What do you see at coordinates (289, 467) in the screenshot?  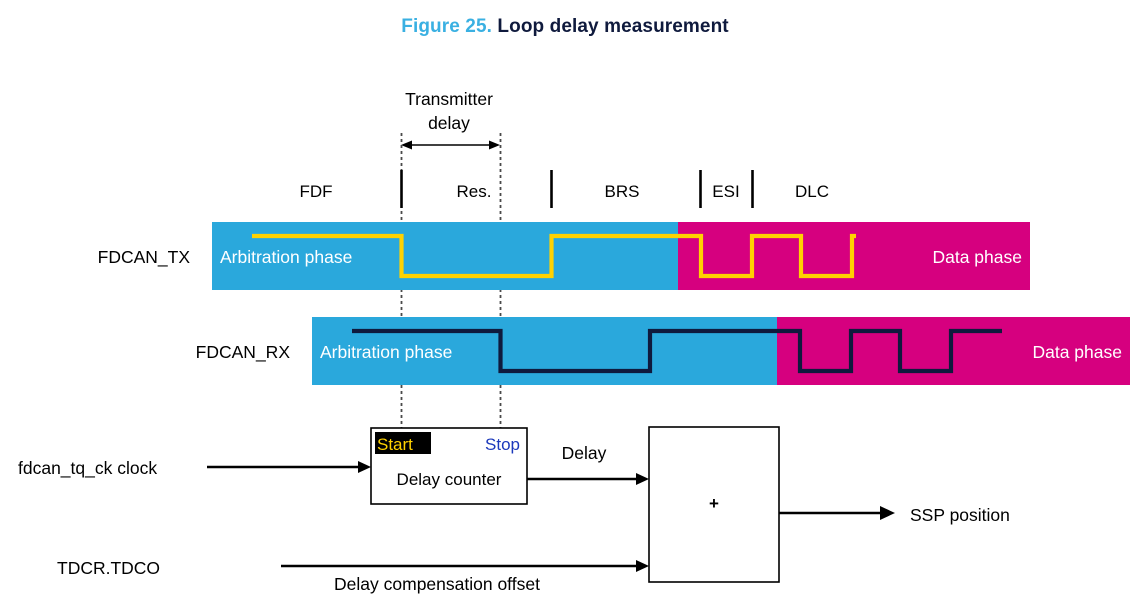 I see `clock-input-wire` at bounding box center [289, 467].